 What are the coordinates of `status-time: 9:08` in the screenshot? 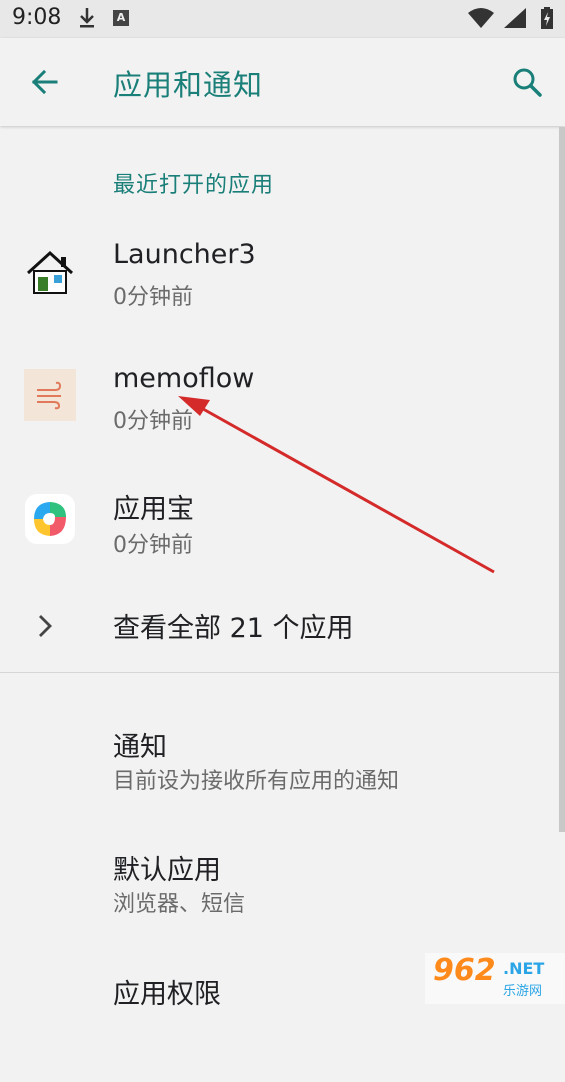 It's located at (37, 17).